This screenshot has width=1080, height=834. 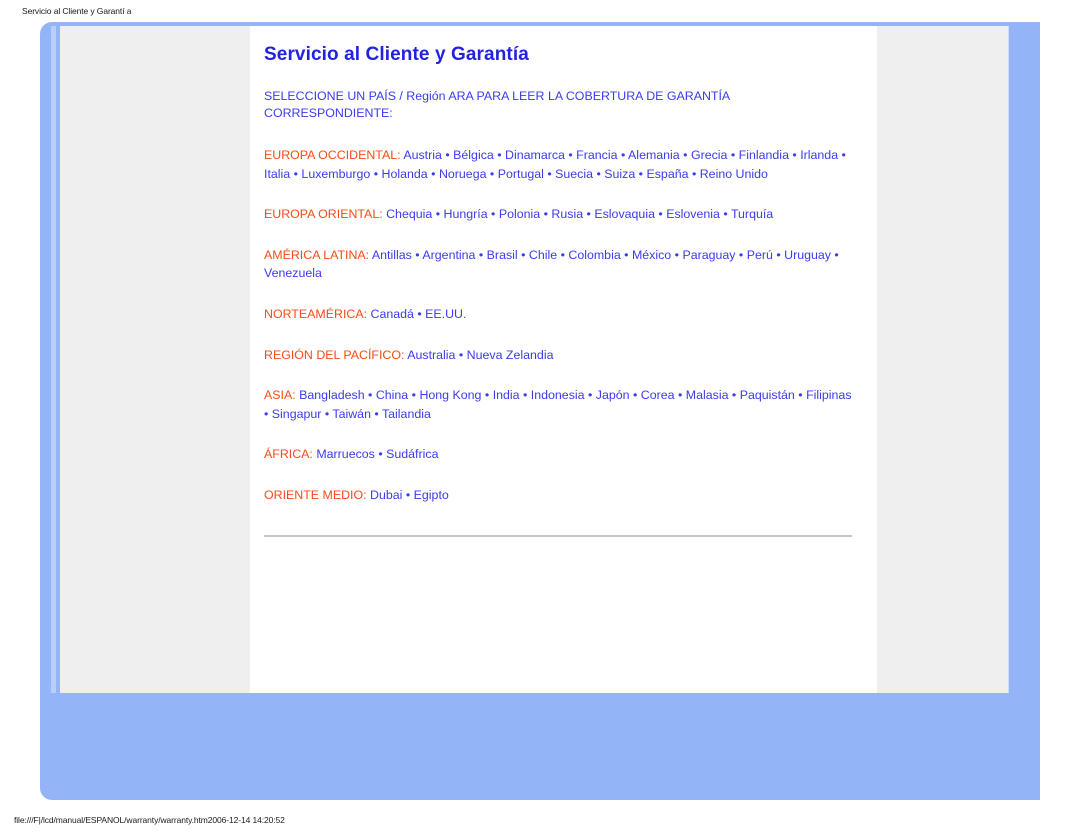 I want to click on country-link: Noruega, so click(x=463, y=174).